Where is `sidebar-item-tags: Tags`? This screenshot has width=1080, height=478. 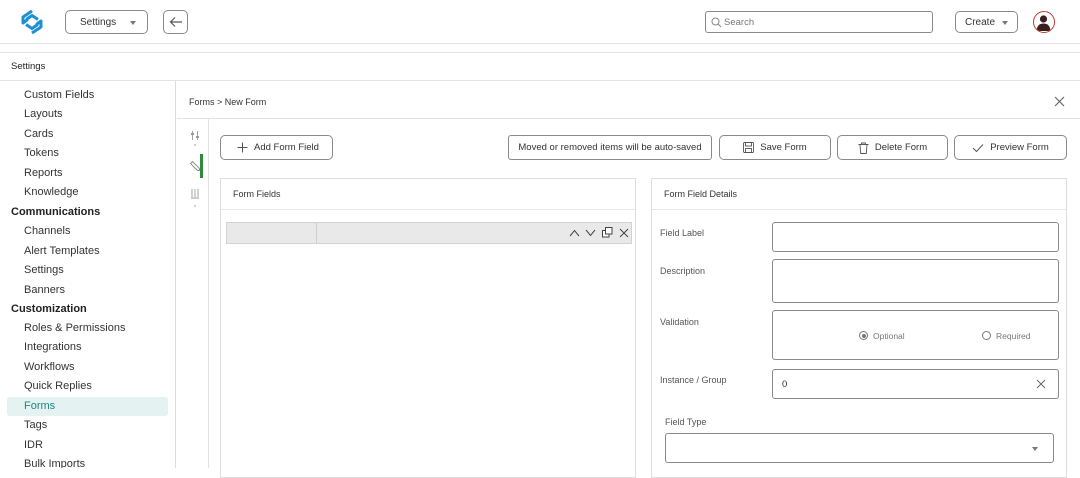
sidebar-item-tags: Tags is located at coordinates (35, 425).